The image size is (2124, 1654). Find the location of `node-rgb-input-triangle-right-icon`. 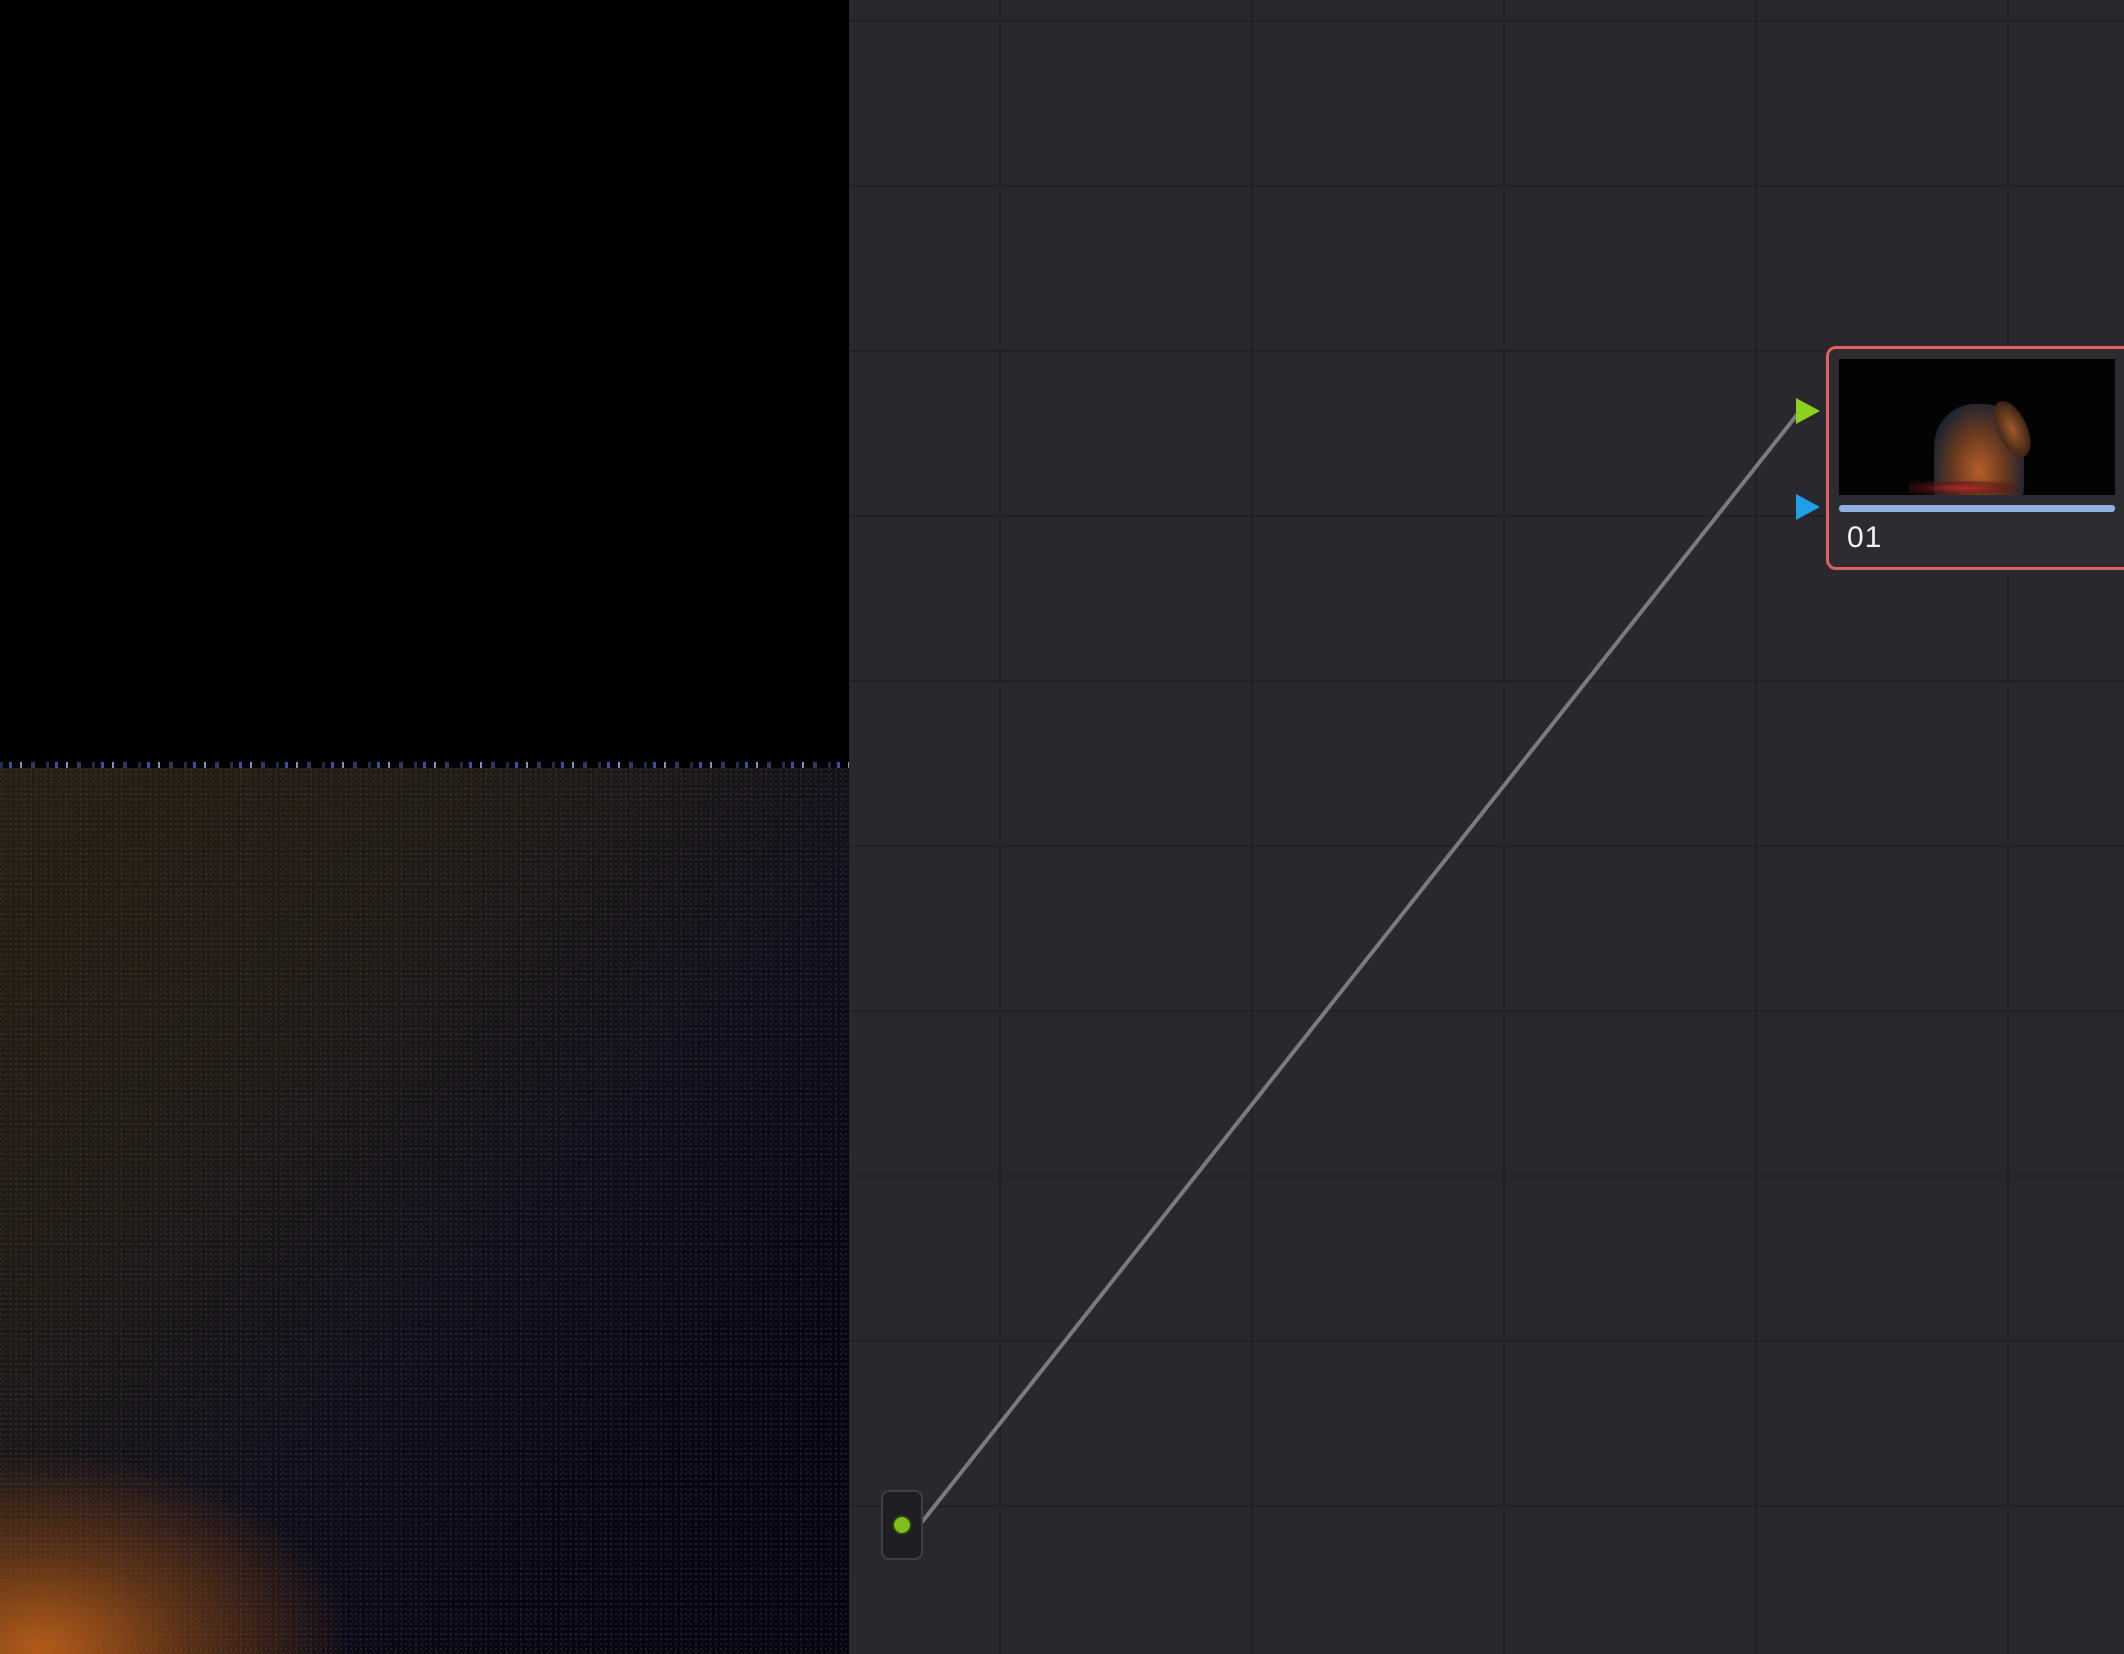

node-rgb-input-triangle-right-icon is located at coordinates (1808, 411).